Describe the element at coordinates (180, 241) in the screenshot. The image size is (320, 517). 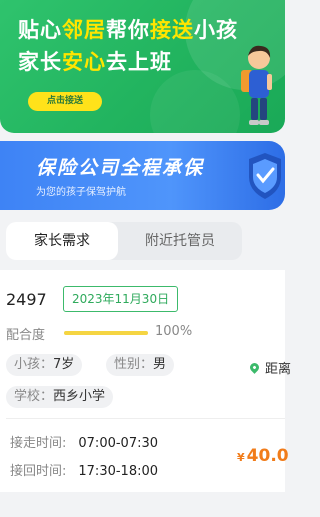
I see `tab-nearby-caretakers: 附近托管员` at that location.